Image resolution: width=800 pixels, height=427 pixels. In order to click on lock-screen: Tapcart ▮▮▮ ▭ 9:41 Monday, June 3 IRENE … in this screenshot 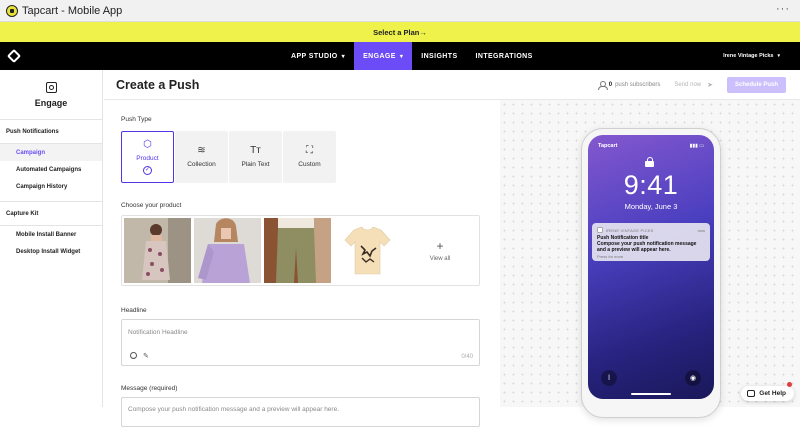, I will do `click(651, 267)`.